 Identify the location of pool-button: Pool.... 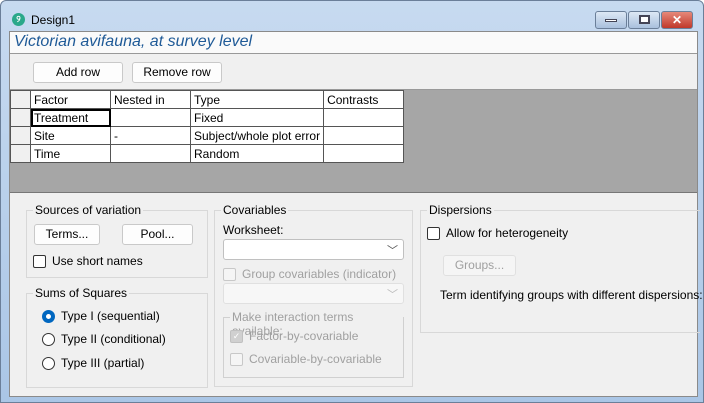
(157, 234).